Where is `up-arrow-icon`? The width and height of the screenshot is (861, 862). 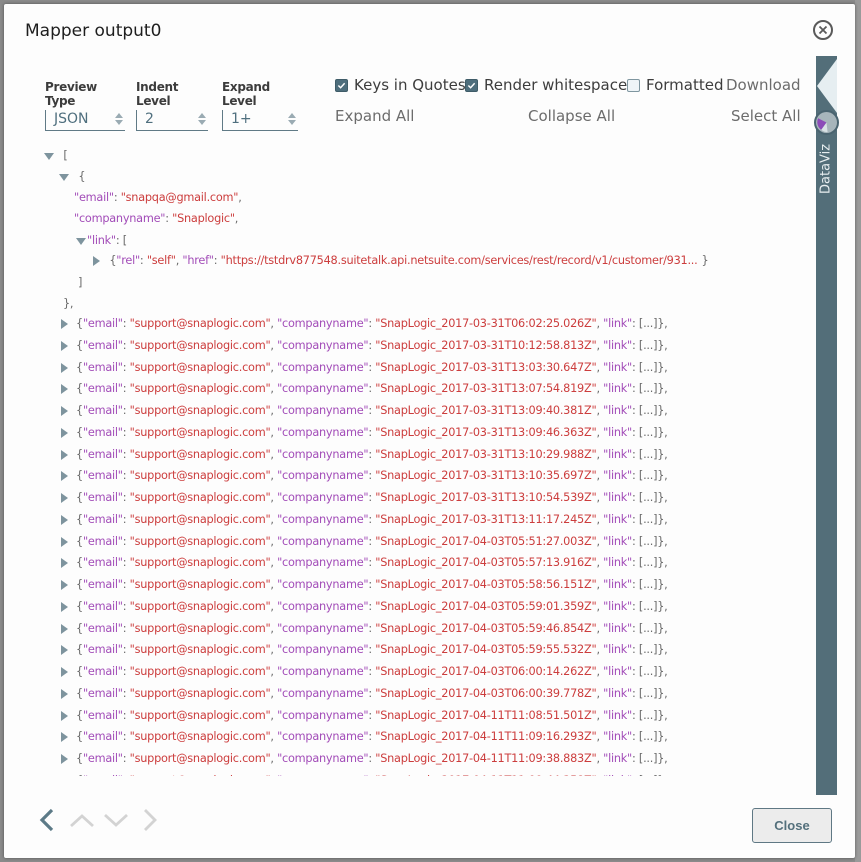 up-arrow-icon is located at coordinates (82, 820).